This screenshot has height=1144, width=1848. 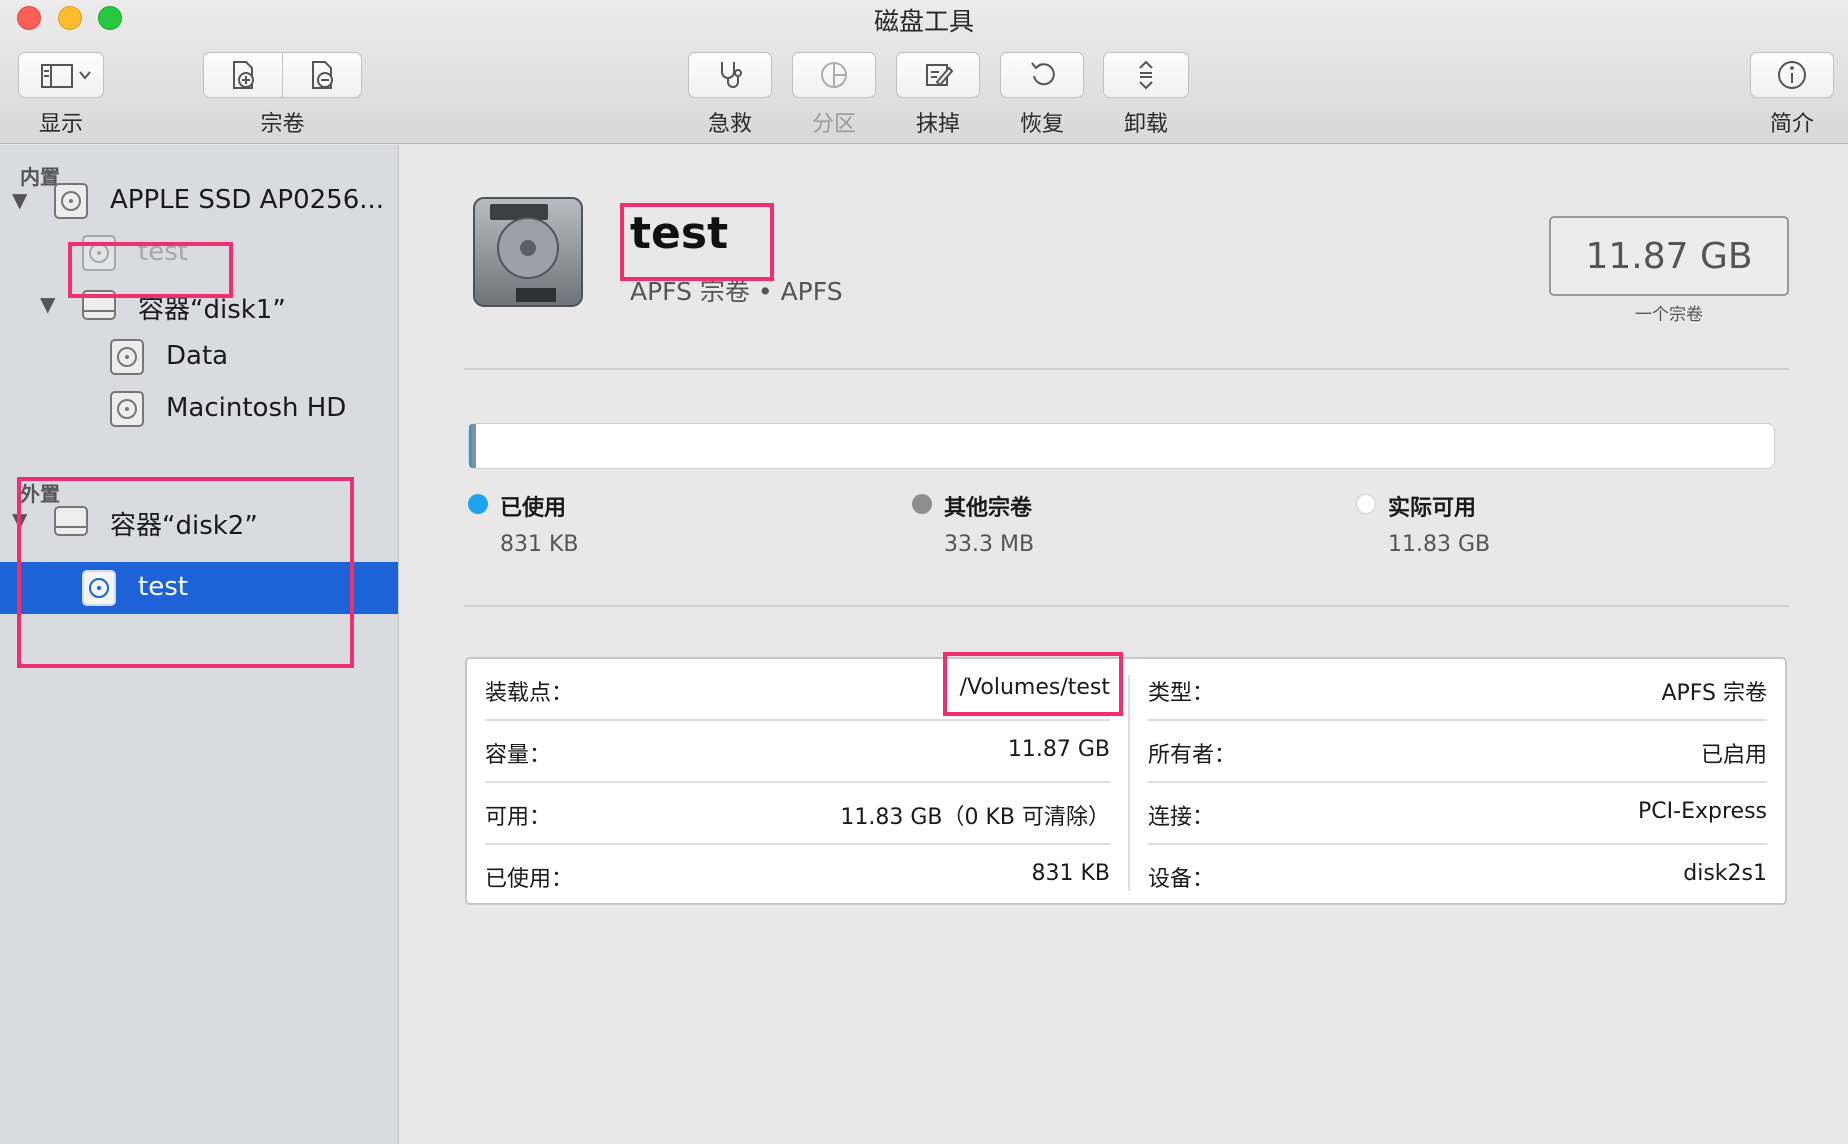 What do you see at coordinates (529, 693) in the screenshot?
I see `info-key: 装载点：` at bounding box center [529, 693].